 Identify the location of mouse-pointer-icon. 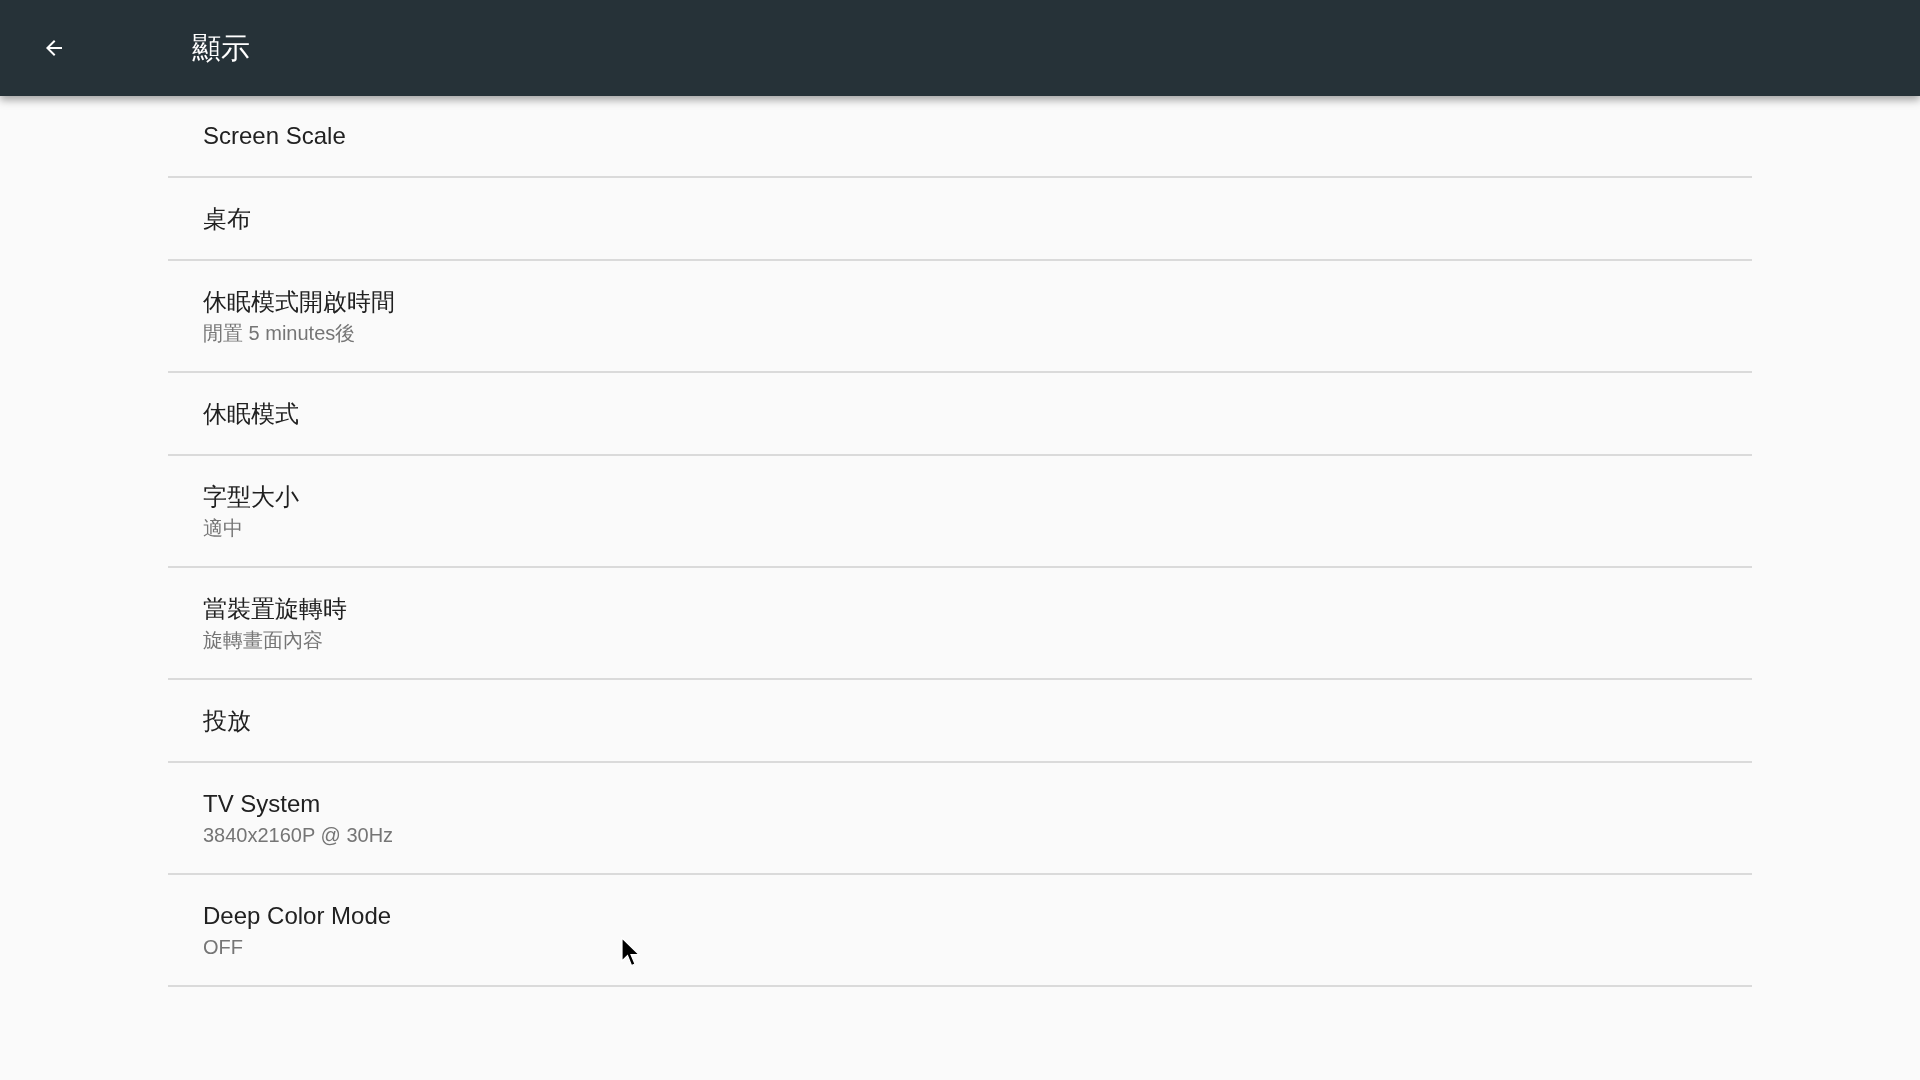
(631, 952).